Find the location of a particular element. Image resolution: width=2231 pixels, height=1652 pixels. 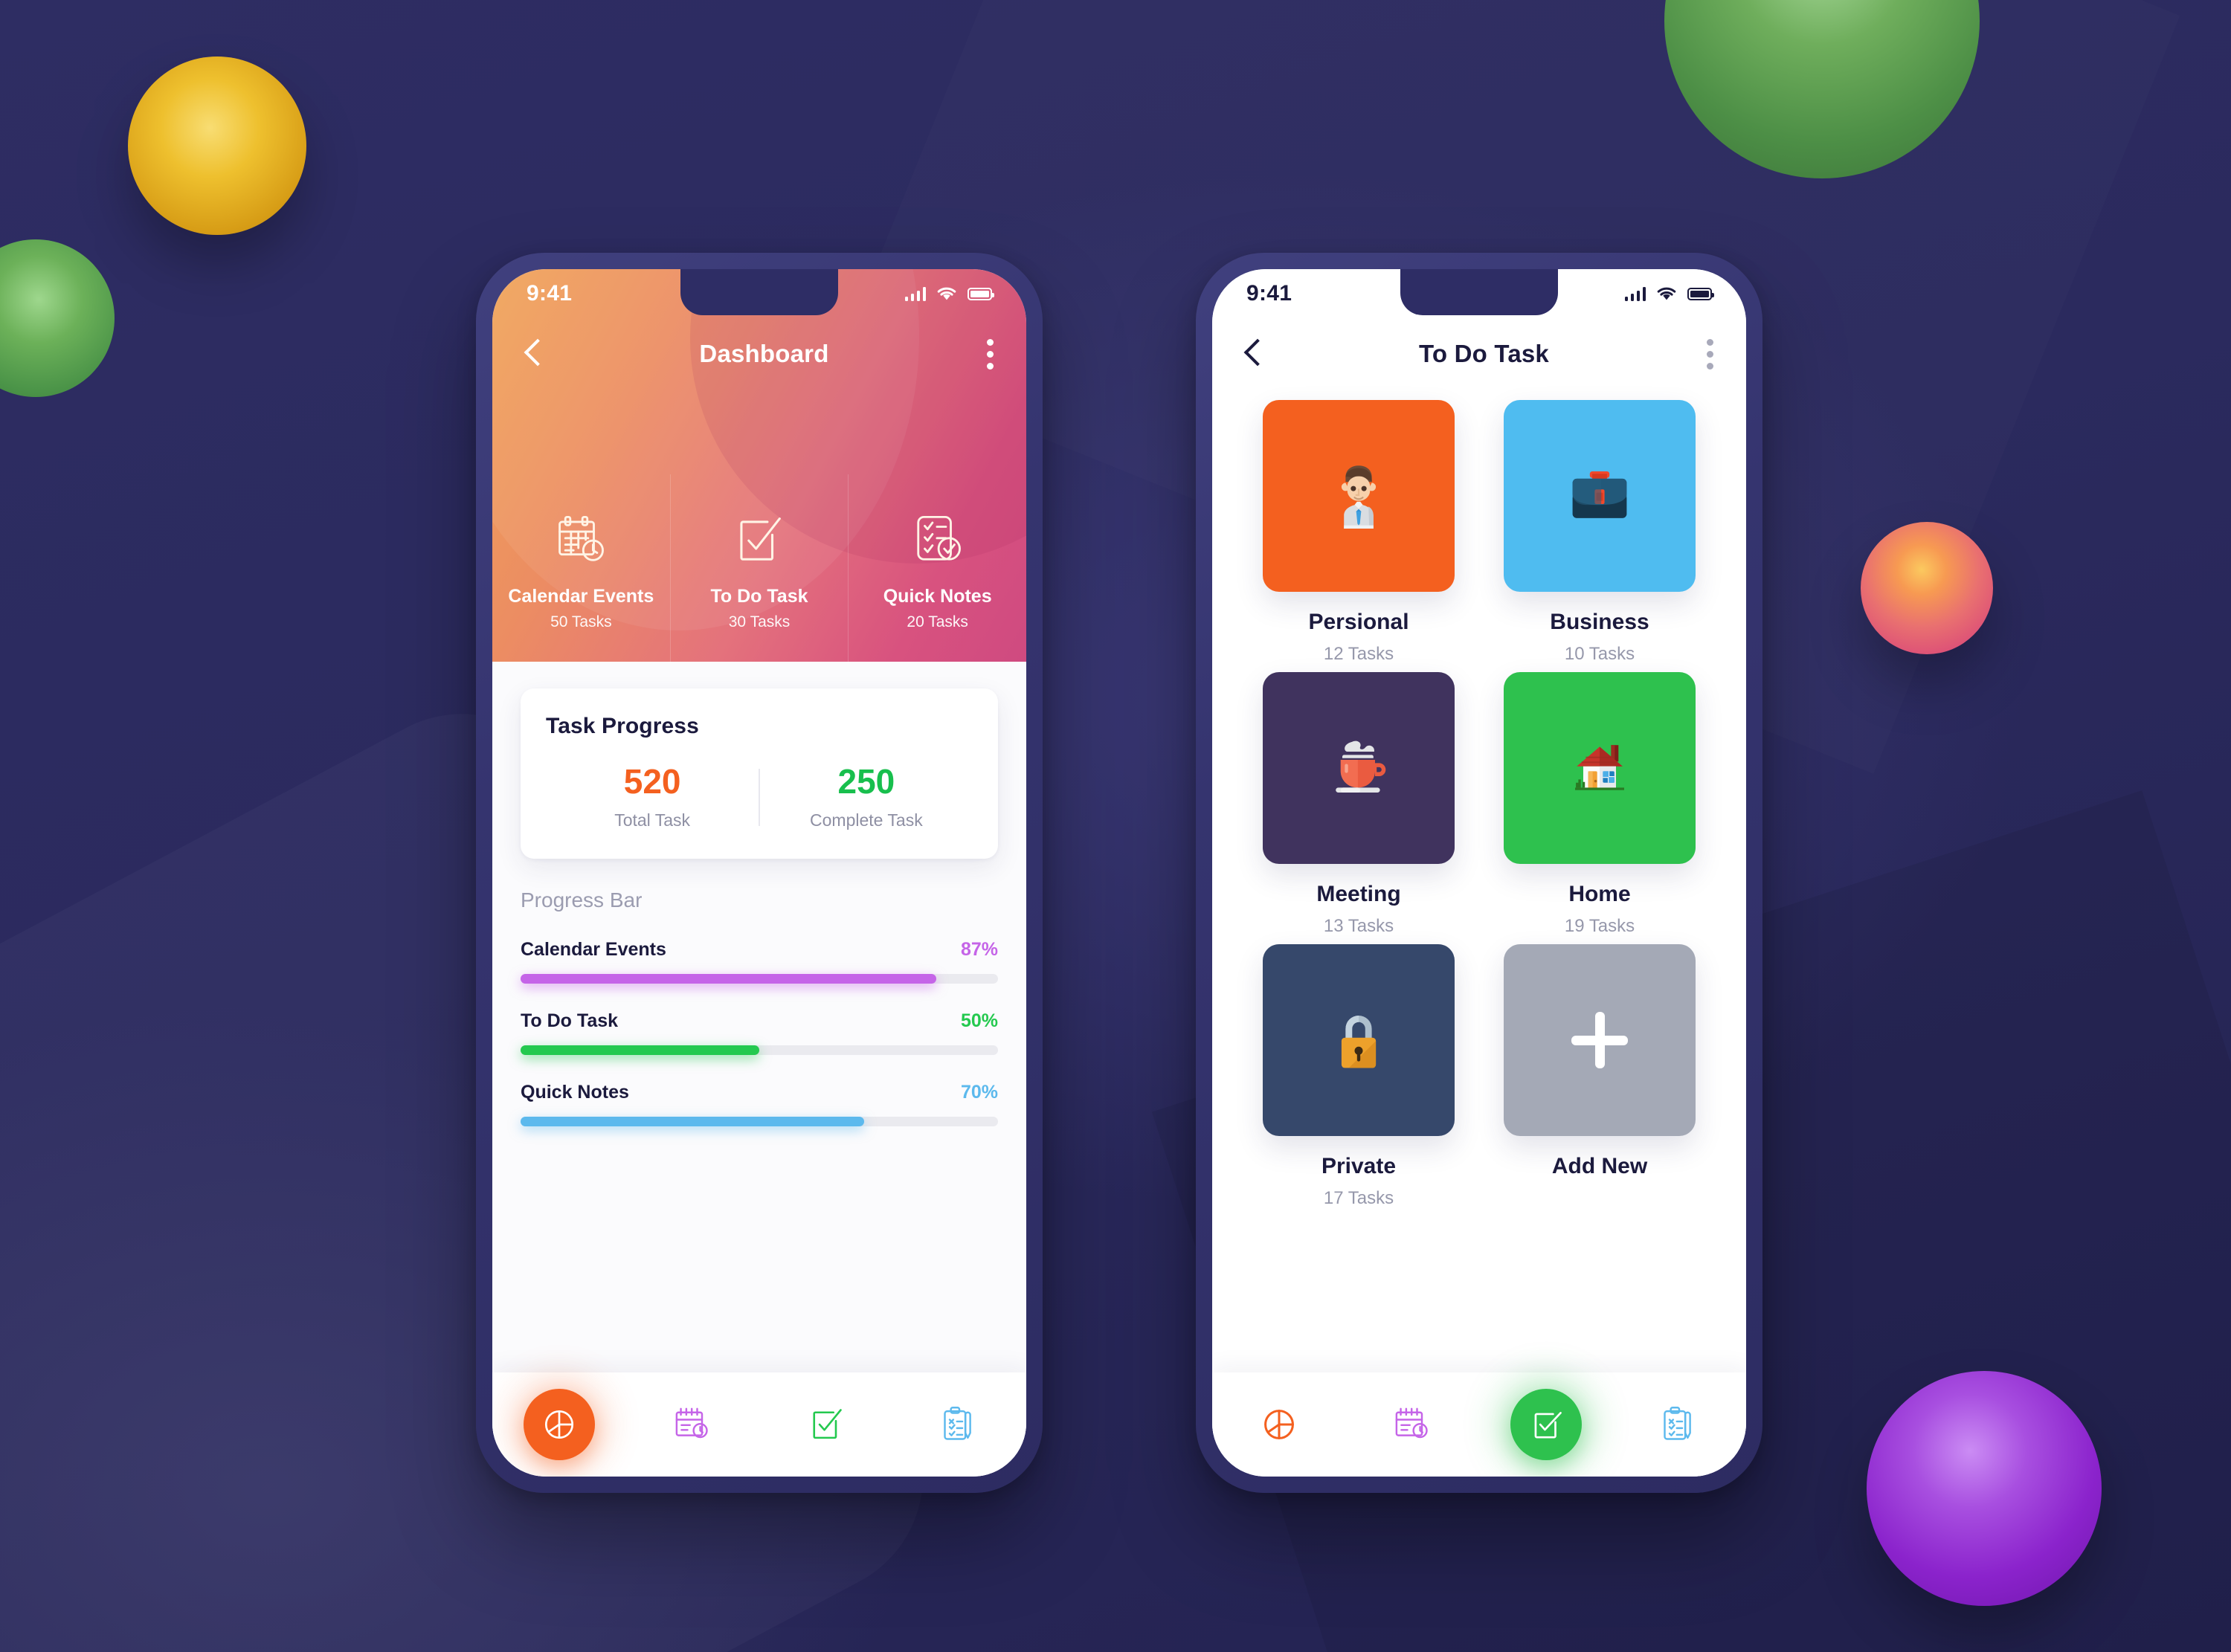

phone2-notch is located at coordinates (1479, 292).